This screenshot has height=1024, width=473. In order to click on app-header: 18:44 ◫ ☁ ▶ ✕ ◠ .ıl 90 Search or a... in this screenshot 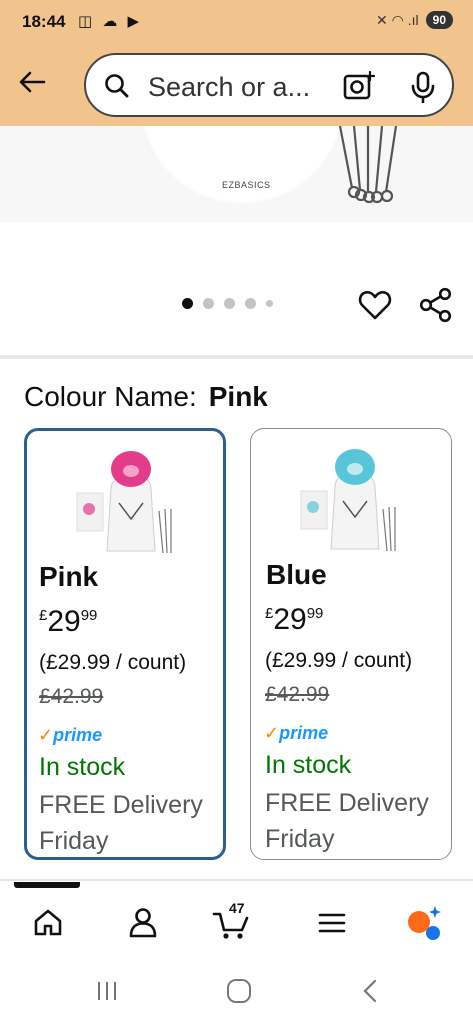, I will do `click(236, 63)`.